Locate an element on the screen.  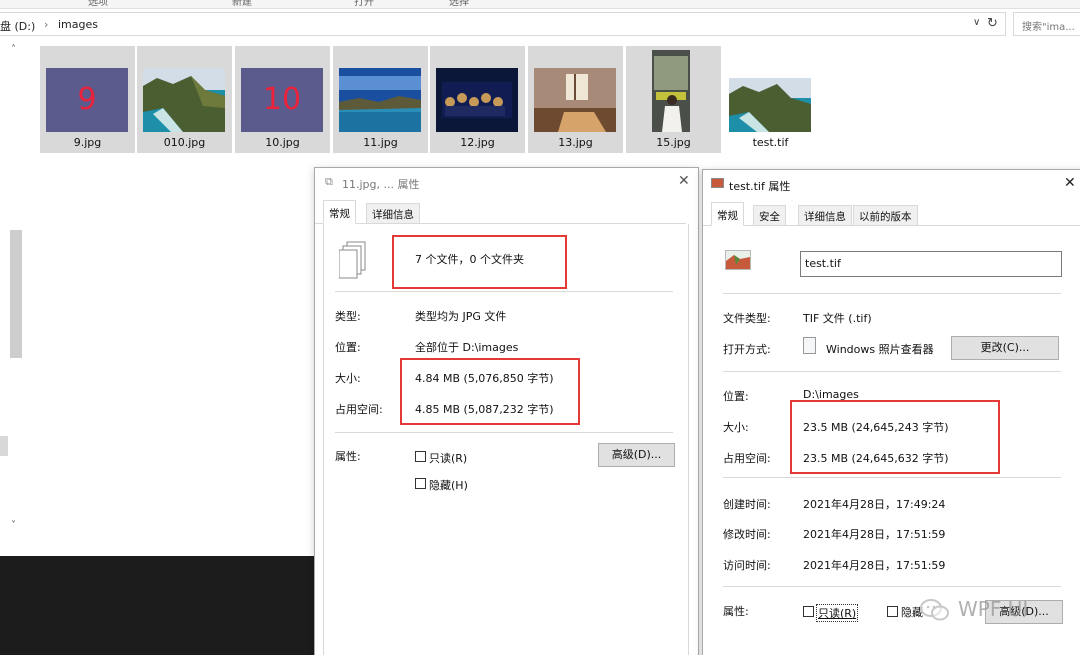
file-name: test.tif is located at coordinates (770, 142).